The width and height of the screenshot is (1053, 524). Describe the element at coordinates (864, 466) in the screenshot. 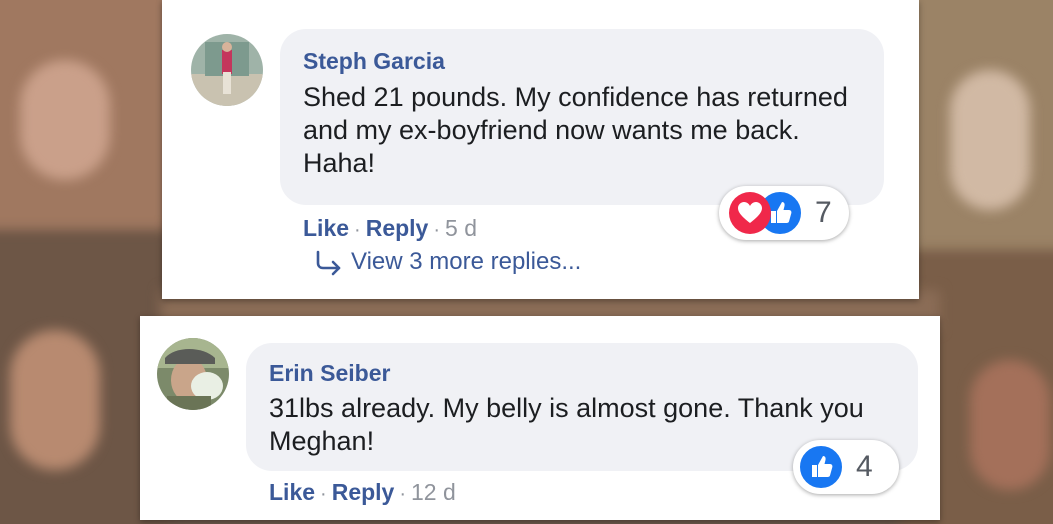

I see `reaction-count: 4` at that location.